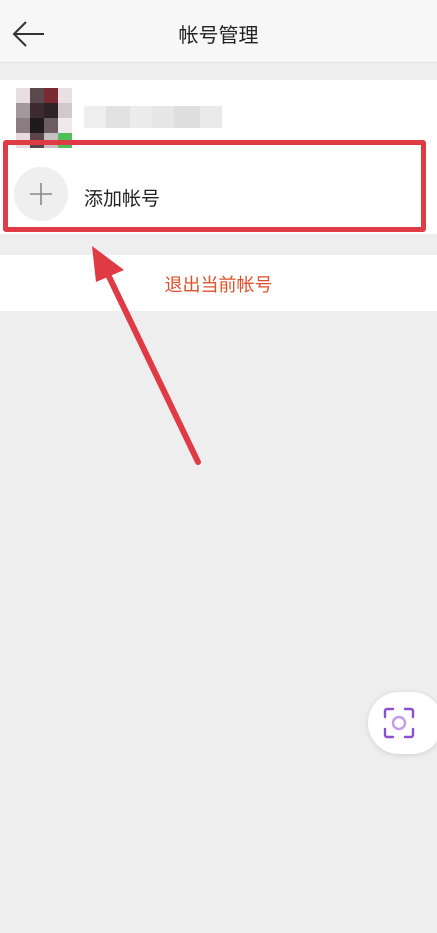 This screenshot has height=933, width=437. Describe the element at coordinates (153, 117) in the screenshot. I see `account-name-blurred` at that location.